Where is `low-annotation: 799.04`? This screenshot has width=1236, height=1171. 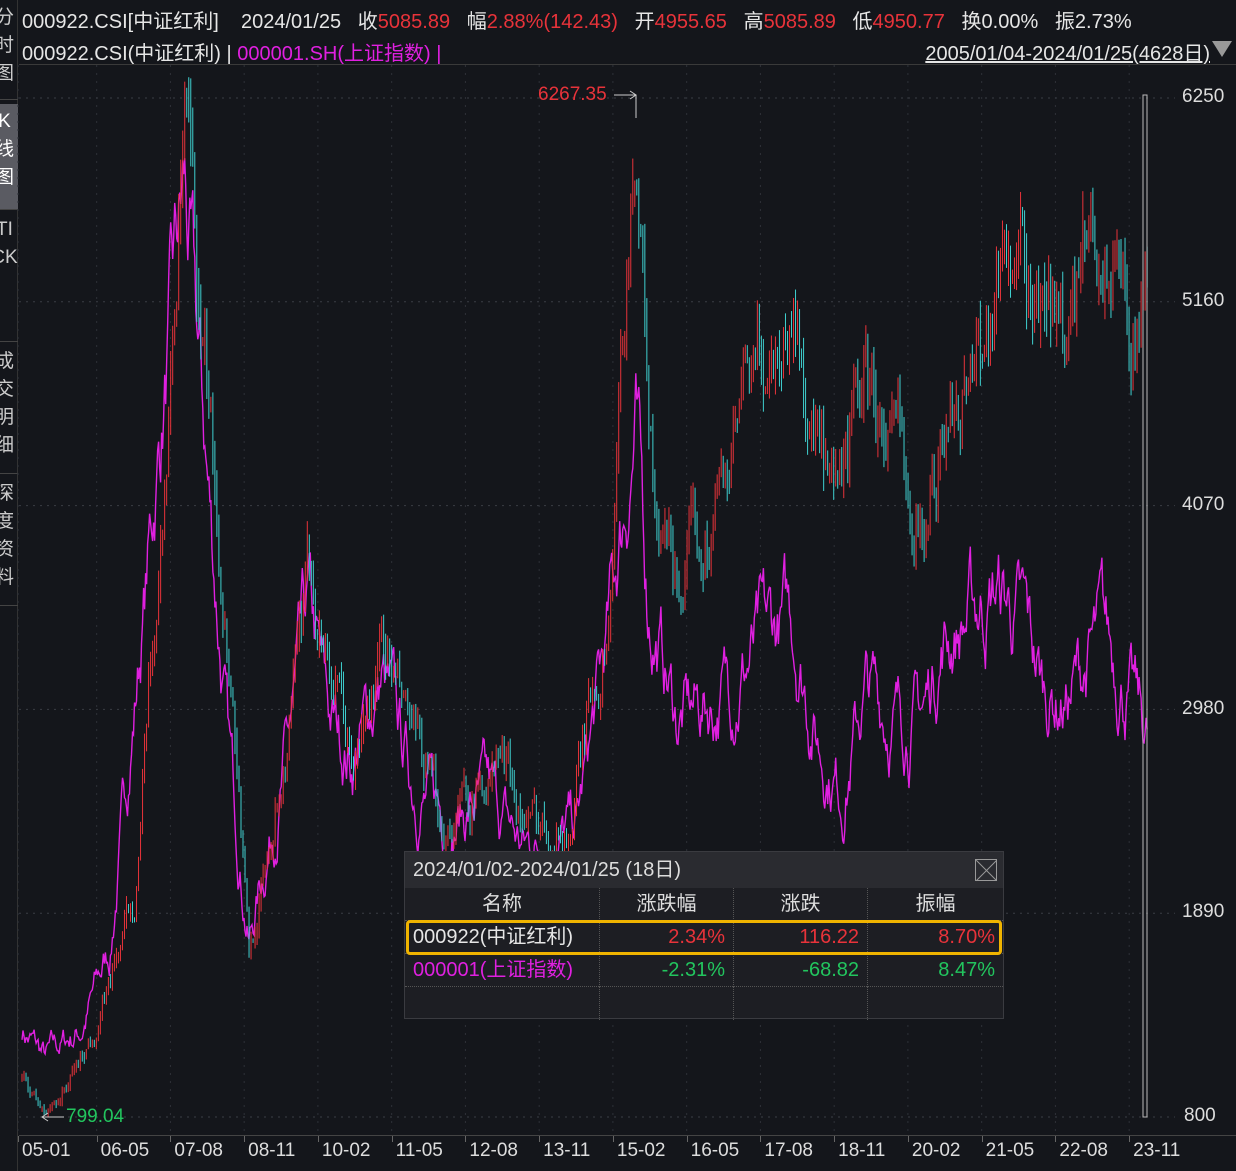 low-annotation: 799.04 is located at coordinates (95, 1116).